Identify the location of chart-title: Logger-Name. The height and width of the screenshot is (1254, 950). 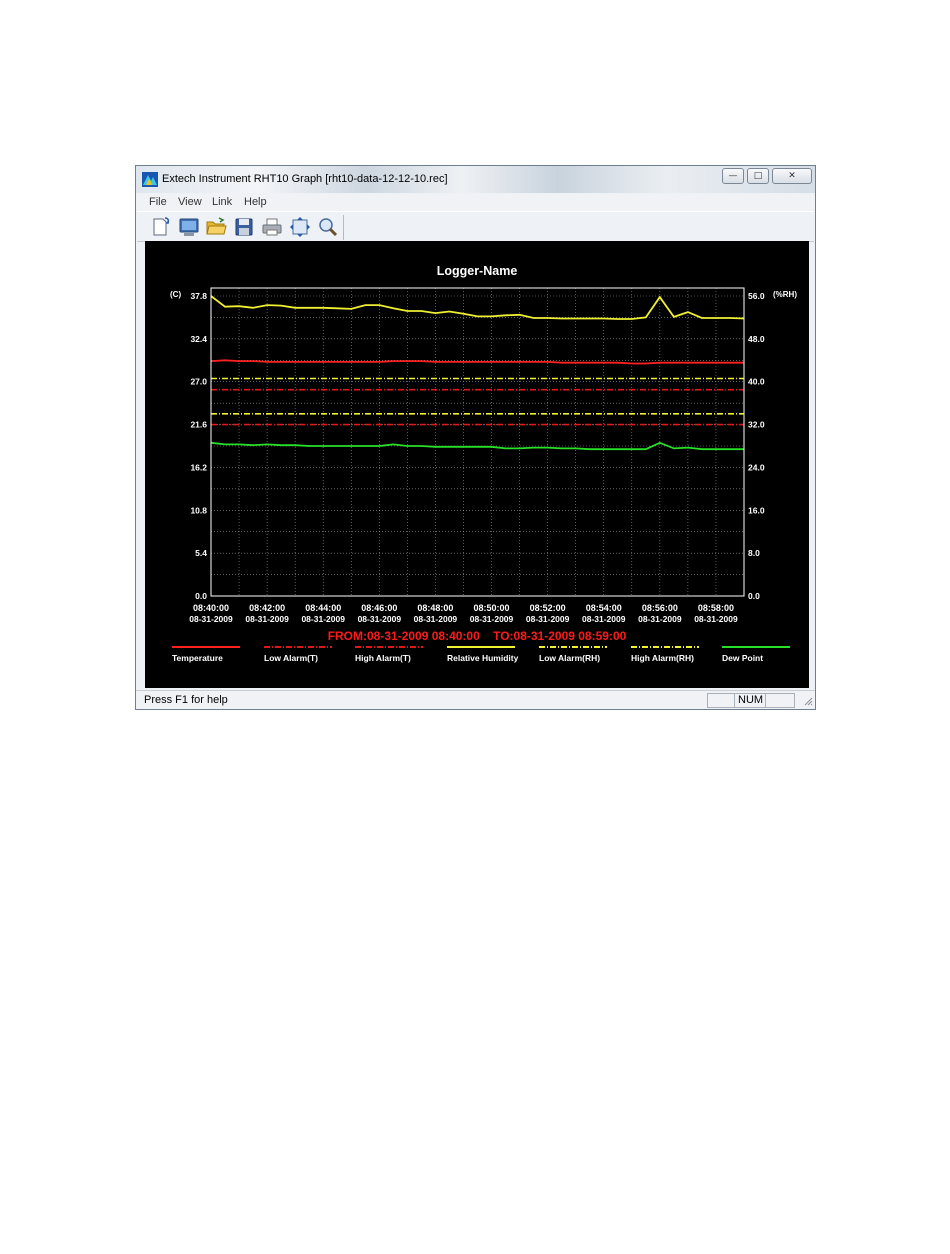
(477, 271).